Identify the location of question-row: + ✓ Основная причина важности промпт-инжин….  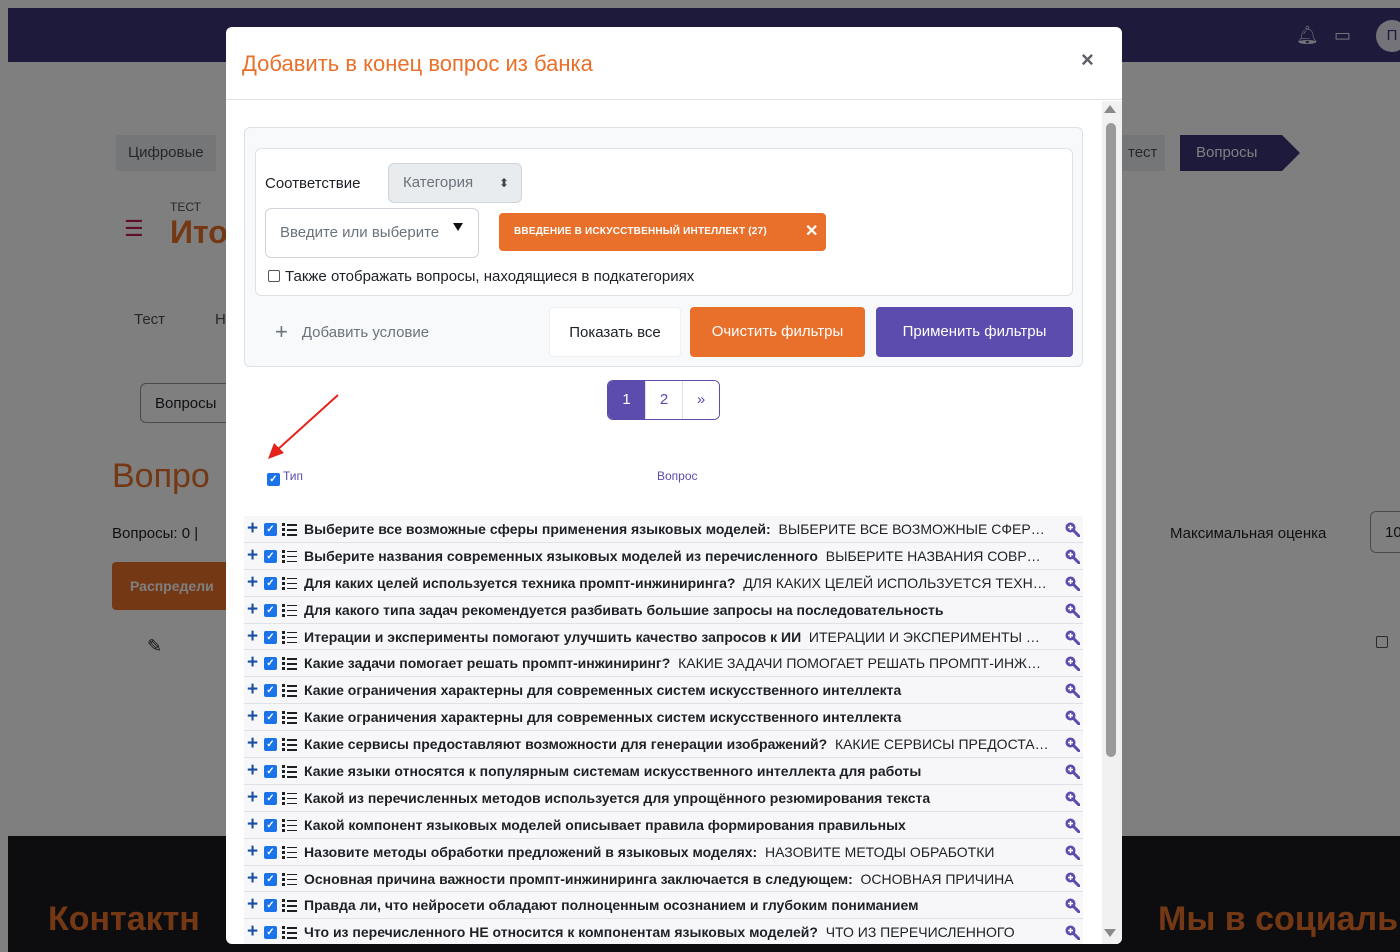
(663, 879).